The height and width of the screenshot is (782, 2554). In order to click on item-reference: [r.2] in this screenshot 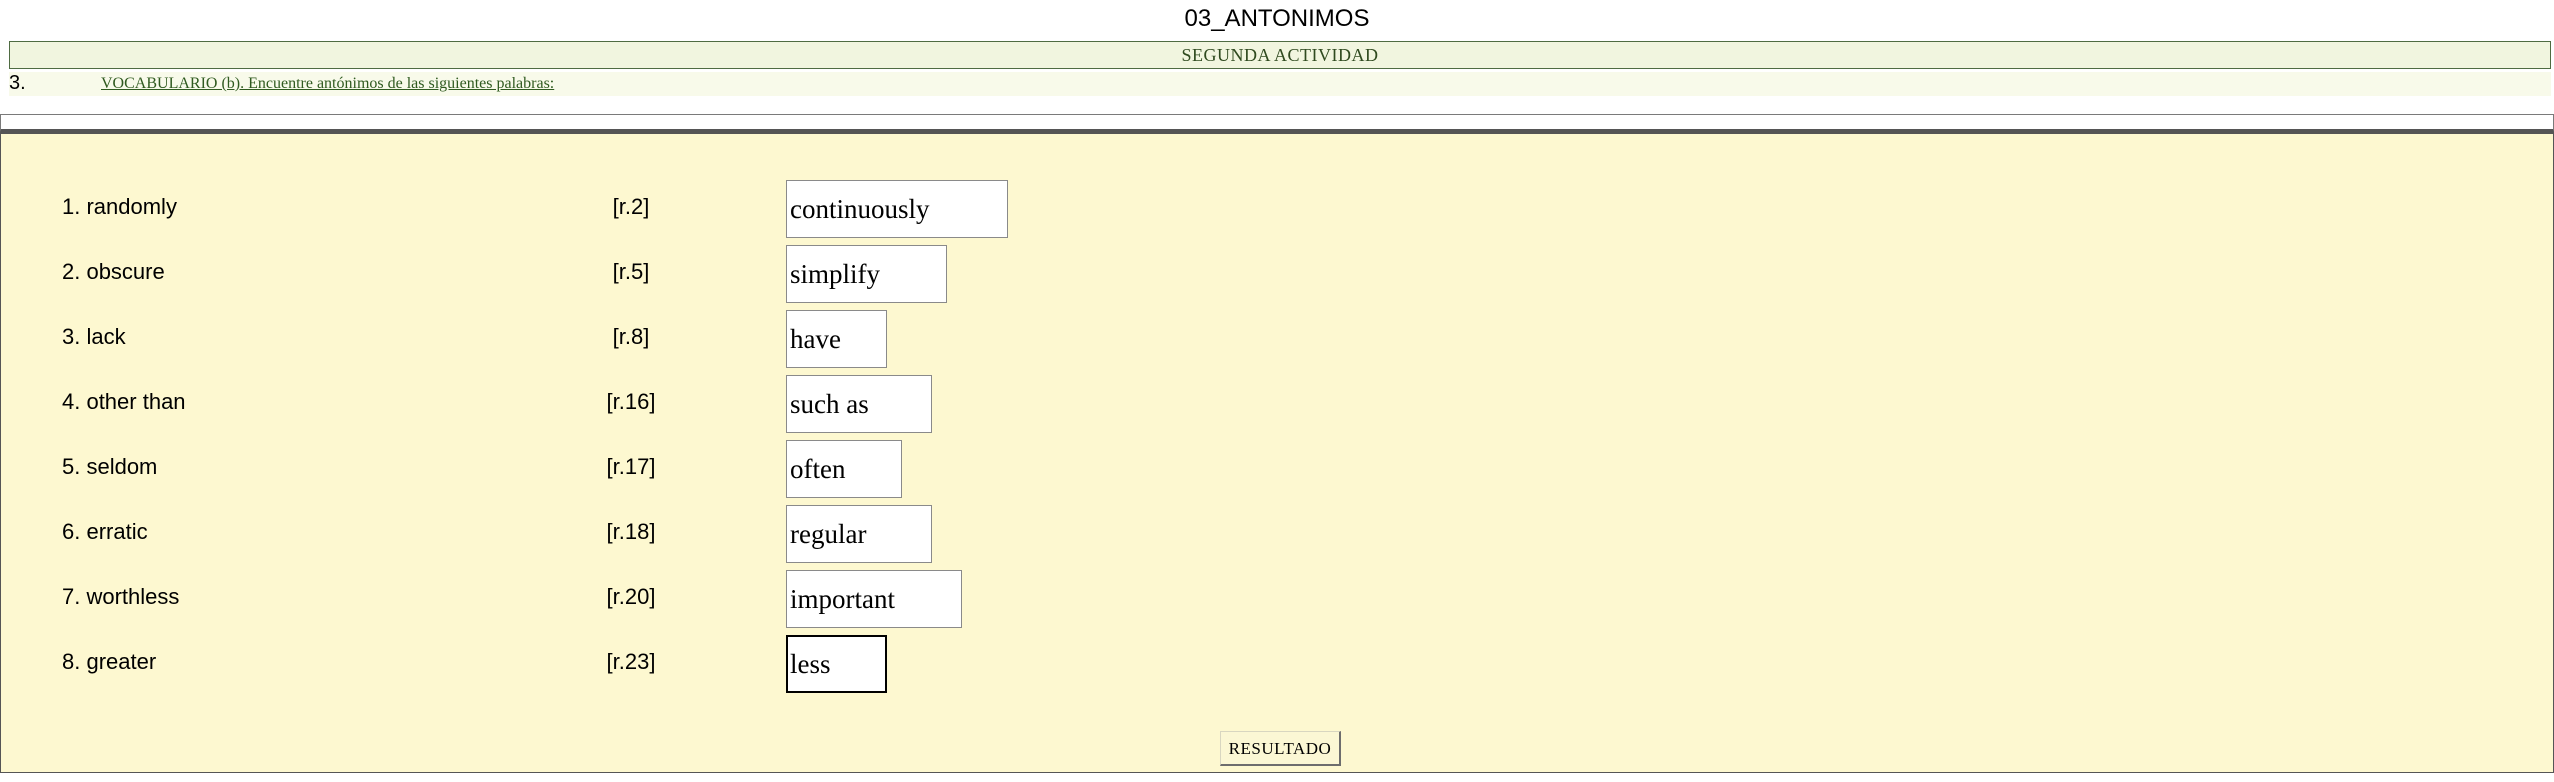, I will do `click(631, 206)`.